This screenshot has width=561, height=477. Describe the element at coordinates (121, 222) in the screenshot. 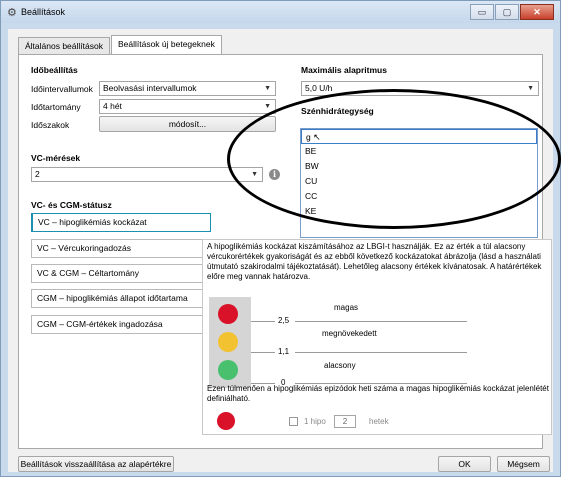

I see `status-item-hypo-risk: VC – hipoglikémiás kockázat` at that location.